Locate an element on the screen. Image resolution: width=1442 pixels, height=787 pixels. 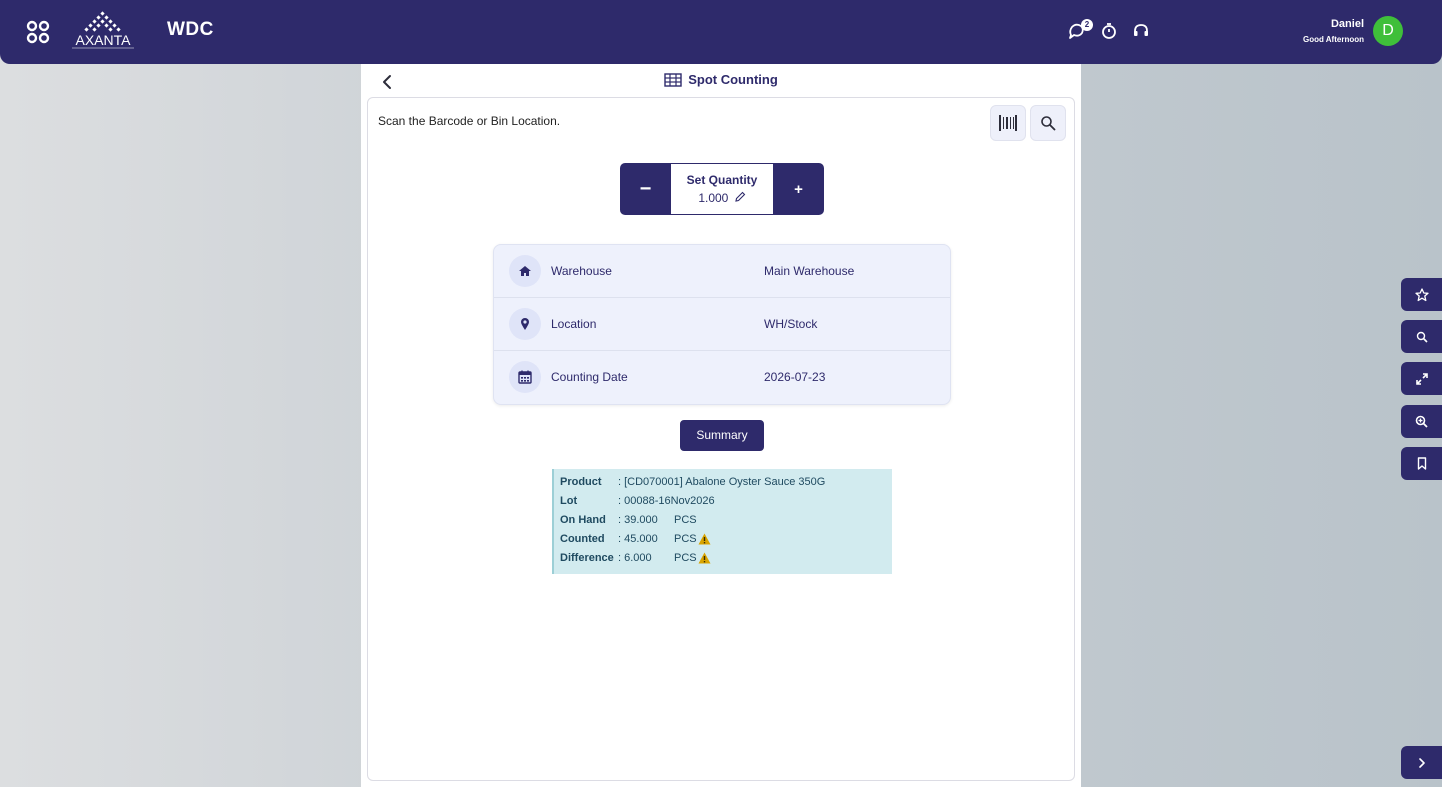
info-value: Main Warehouse is located at coordinates (809, 271).